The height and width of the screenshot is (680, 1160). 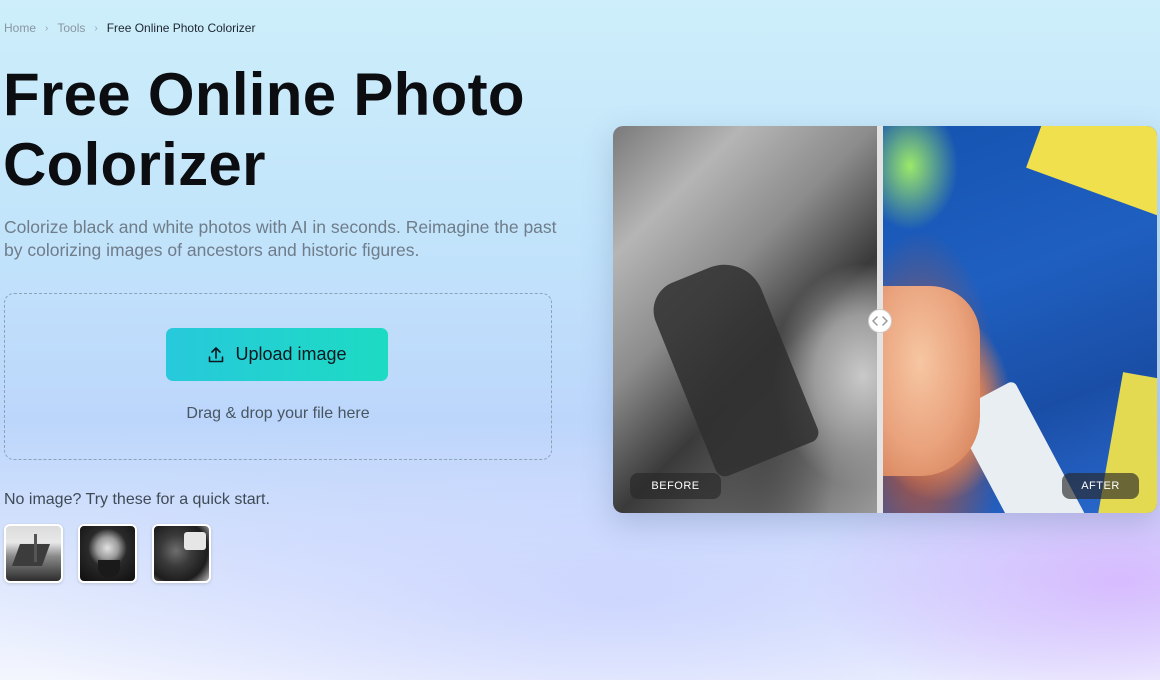 I want to click on drag-arrows-icon, so click(x=880, y=321).